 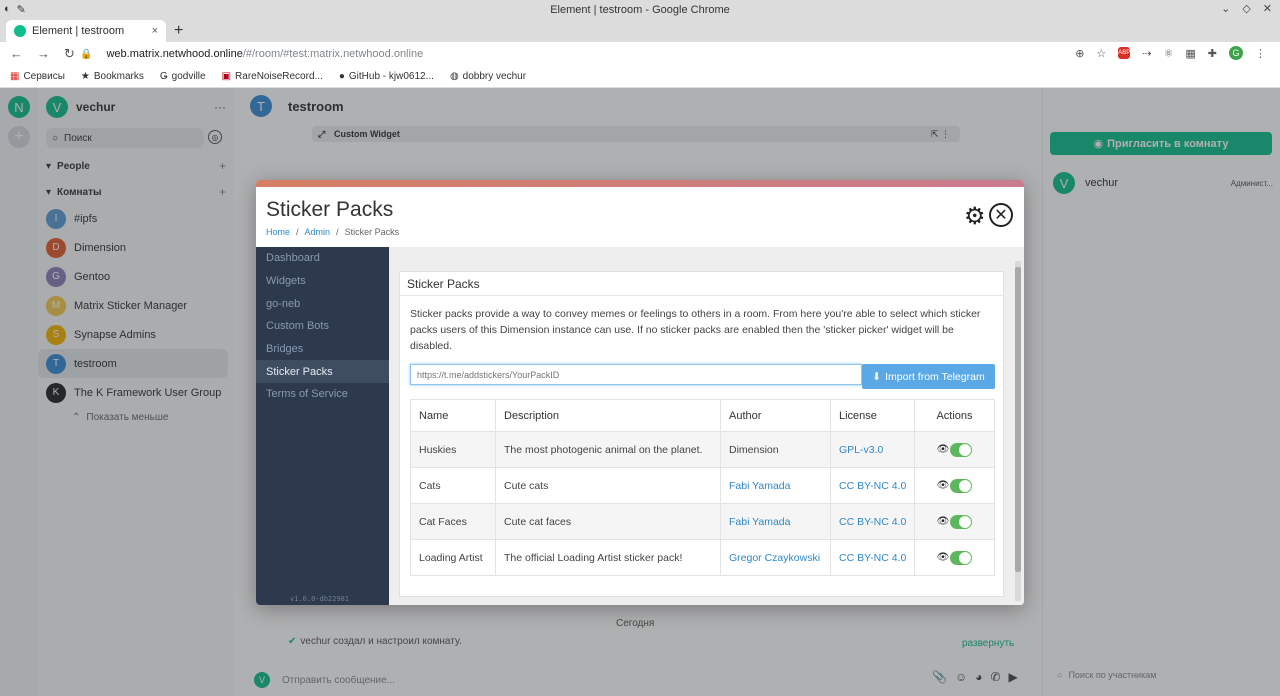 What do you see at coordinates (322, 372) in the screenshot?
I see `sidebar-item-sticker-packs: Sticker Packs` at bounding box center [322, 372].